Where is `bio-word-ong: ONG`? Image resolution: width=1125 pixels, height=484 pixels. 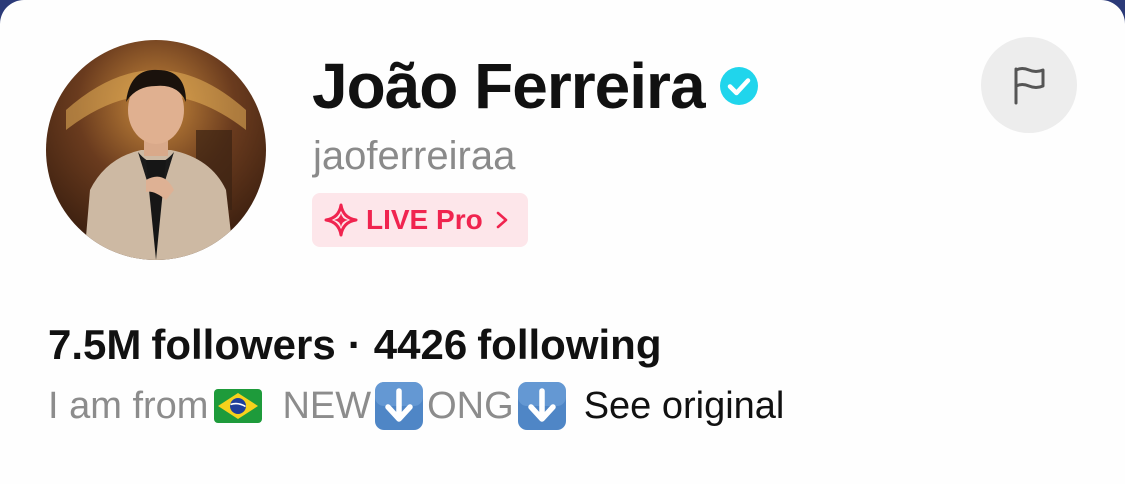 bio-word-ong: ONG is located at coordinates (470, 405).